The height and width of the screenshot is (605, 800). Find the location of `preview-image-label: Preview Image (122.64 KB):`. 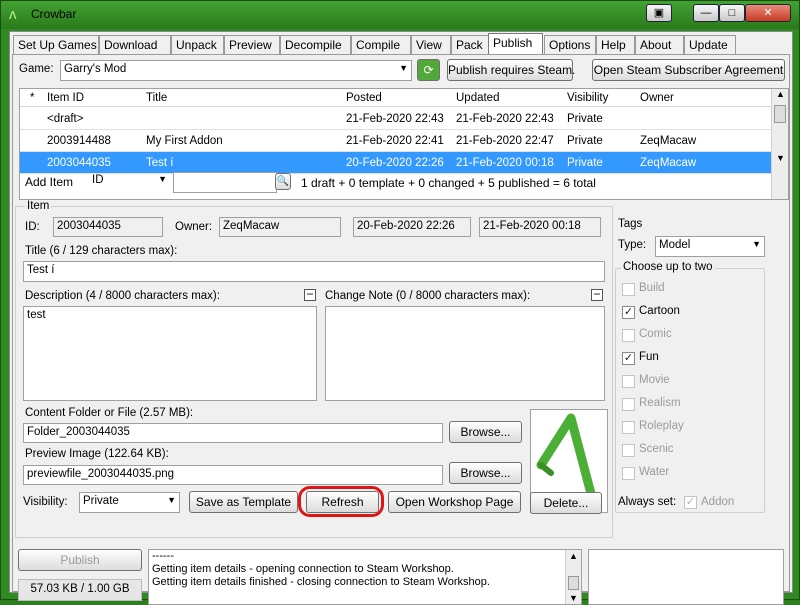

preview-image-label: Preview Image (122.64 KB): is located at coordinates (97, 454).